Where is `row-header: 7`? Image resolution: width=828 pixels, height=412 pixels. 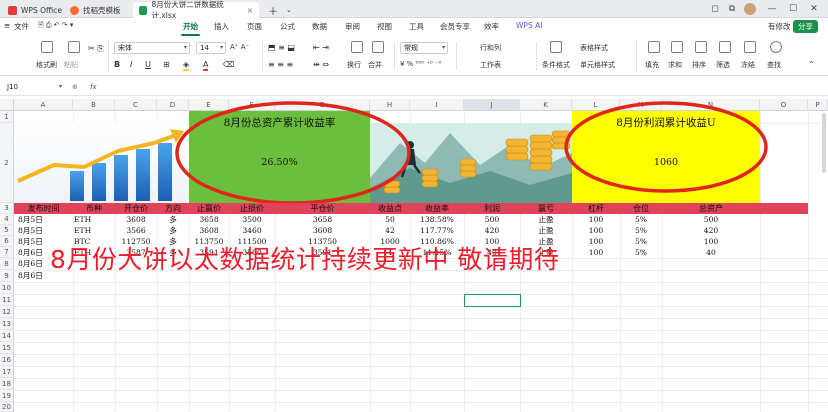 row-header: 7 is located at coordinates (7, 252).